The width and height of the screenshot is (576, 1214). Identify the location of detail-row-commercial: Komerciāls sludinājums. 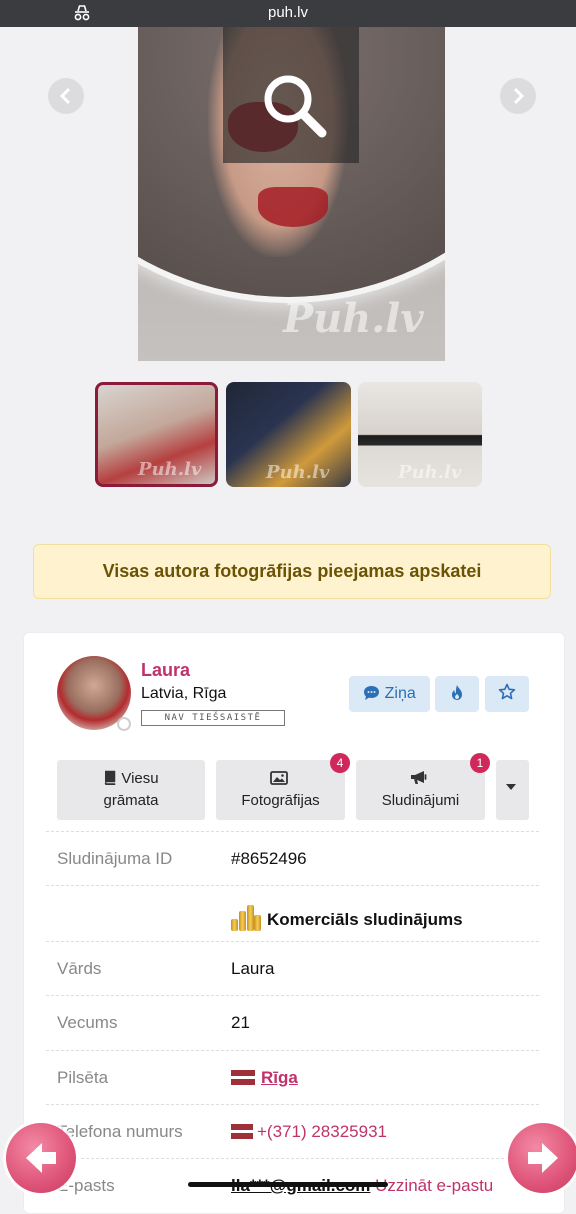
(292, 912).